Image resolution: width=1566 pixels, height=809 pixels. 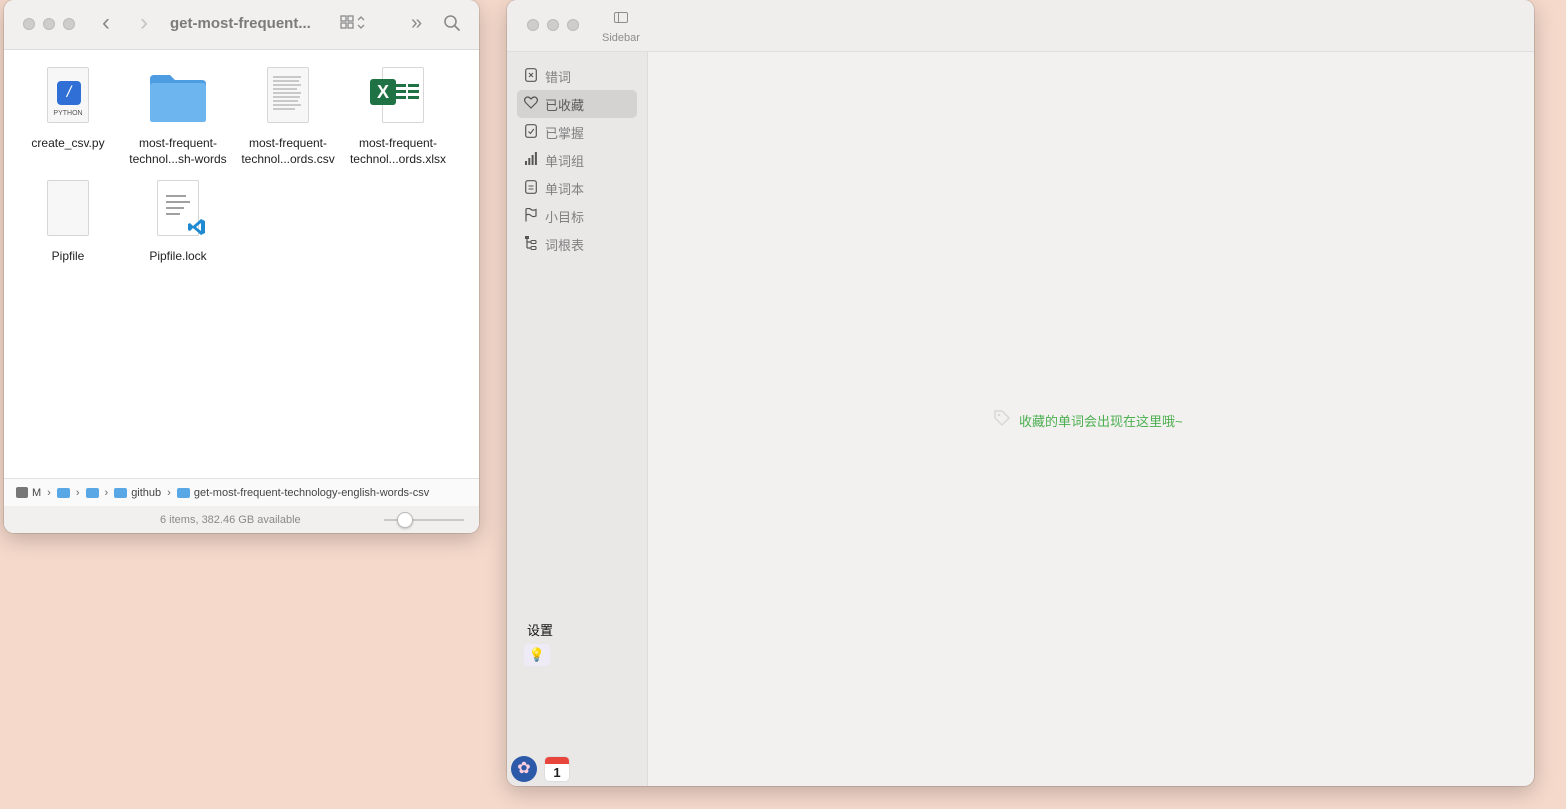 What do you see at coordinates (416, 23) in the screenshot?
I see `double-chevron-icon: »` at bounding box center [416, 23].